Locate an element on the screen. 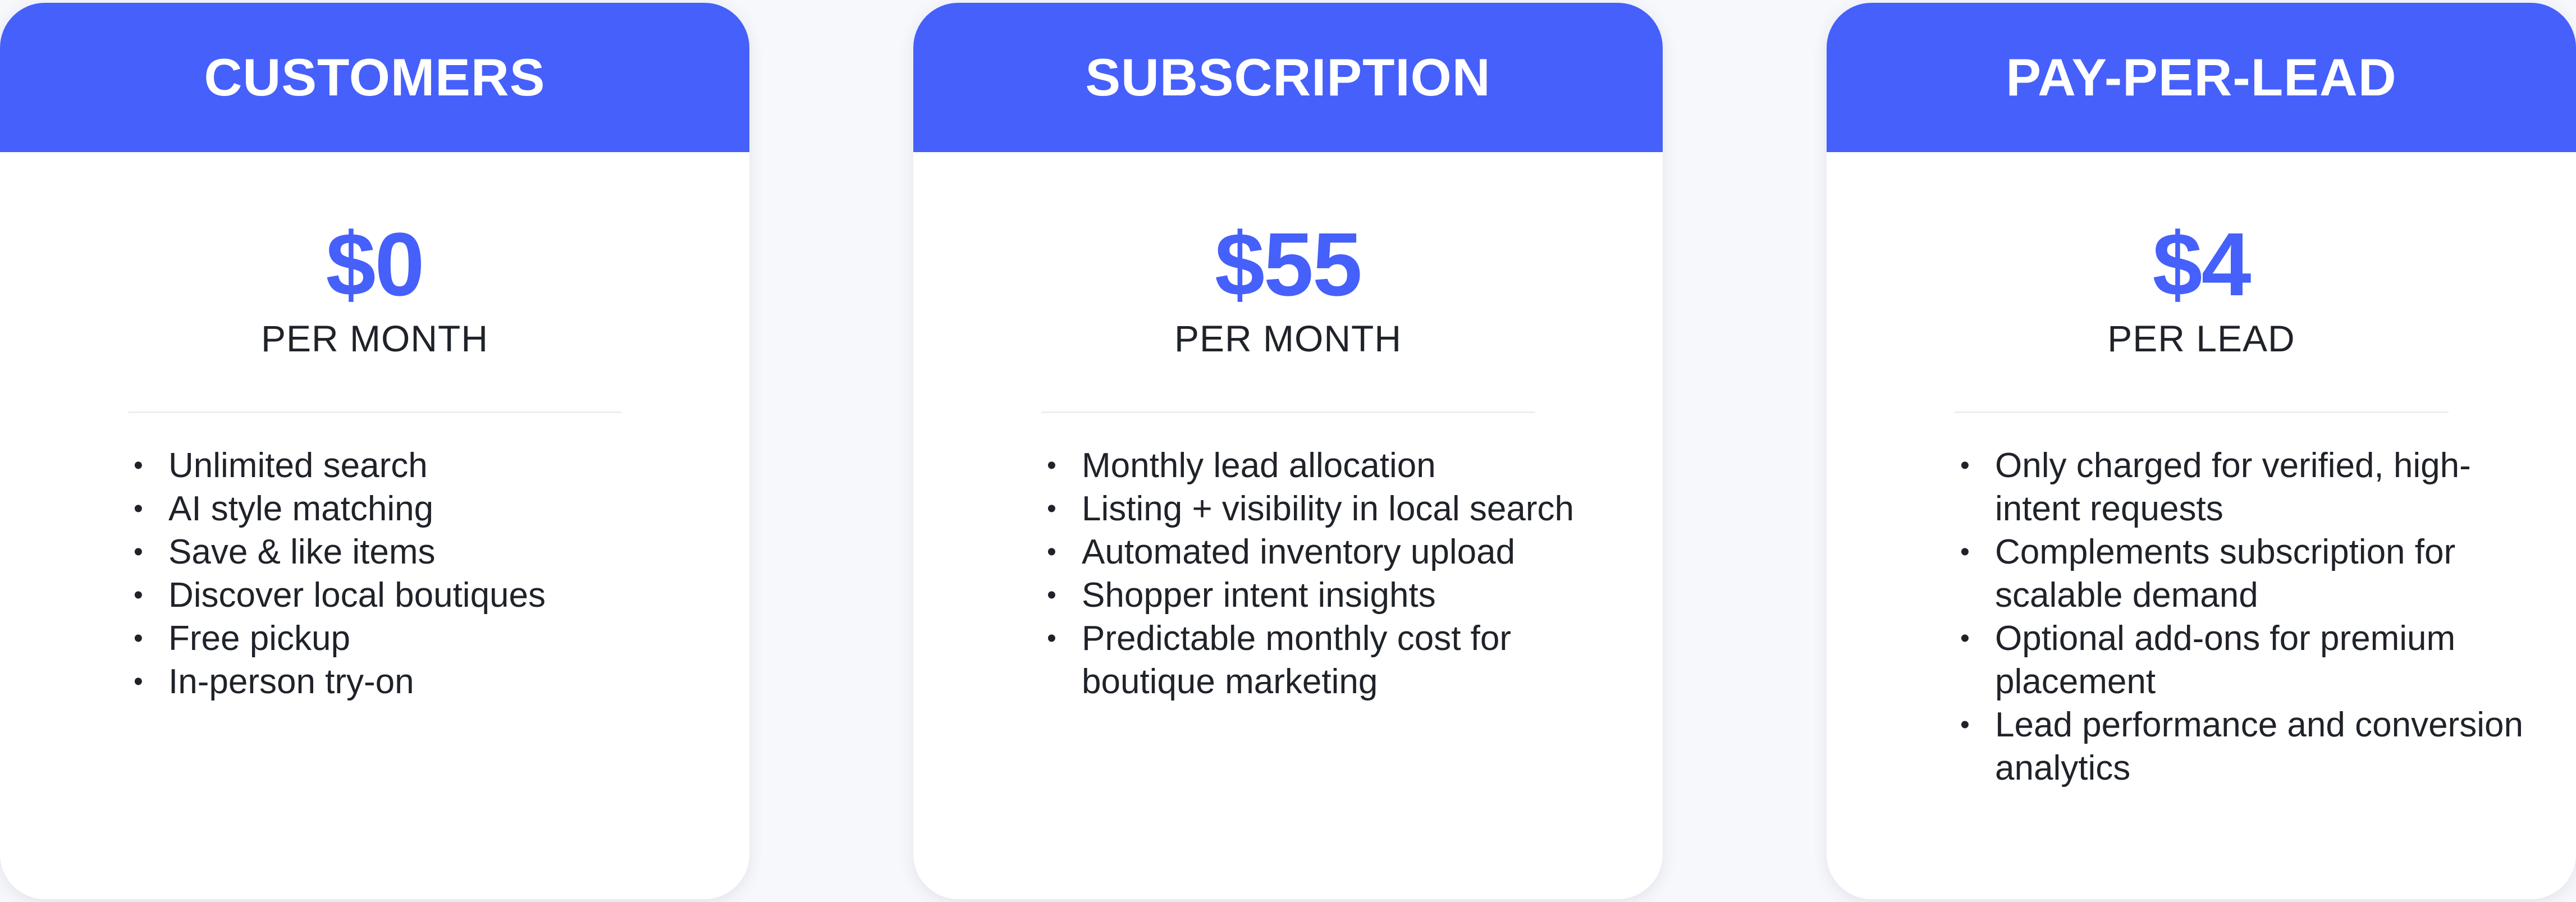 This screenshot has width=2576, height=902. feature-item: In-person try-on is located at coordinates (419, 681).